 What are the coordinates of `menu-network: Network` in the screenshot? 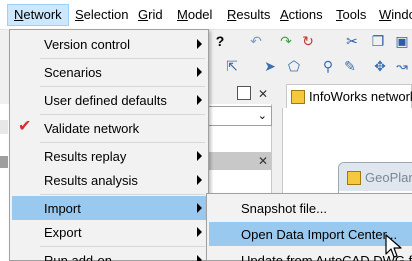 It's located at (38, 15).